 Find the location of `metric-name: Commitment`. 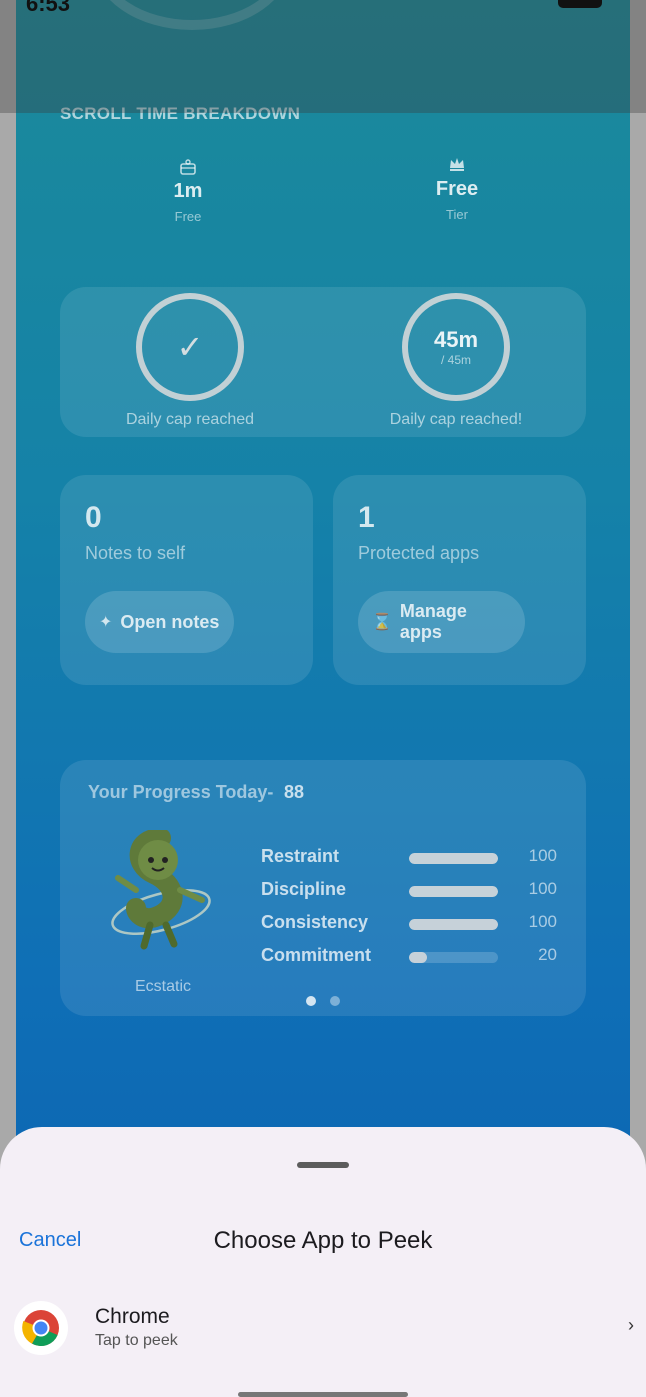

metric-name: Commitment is located at coordinates (316, 955).